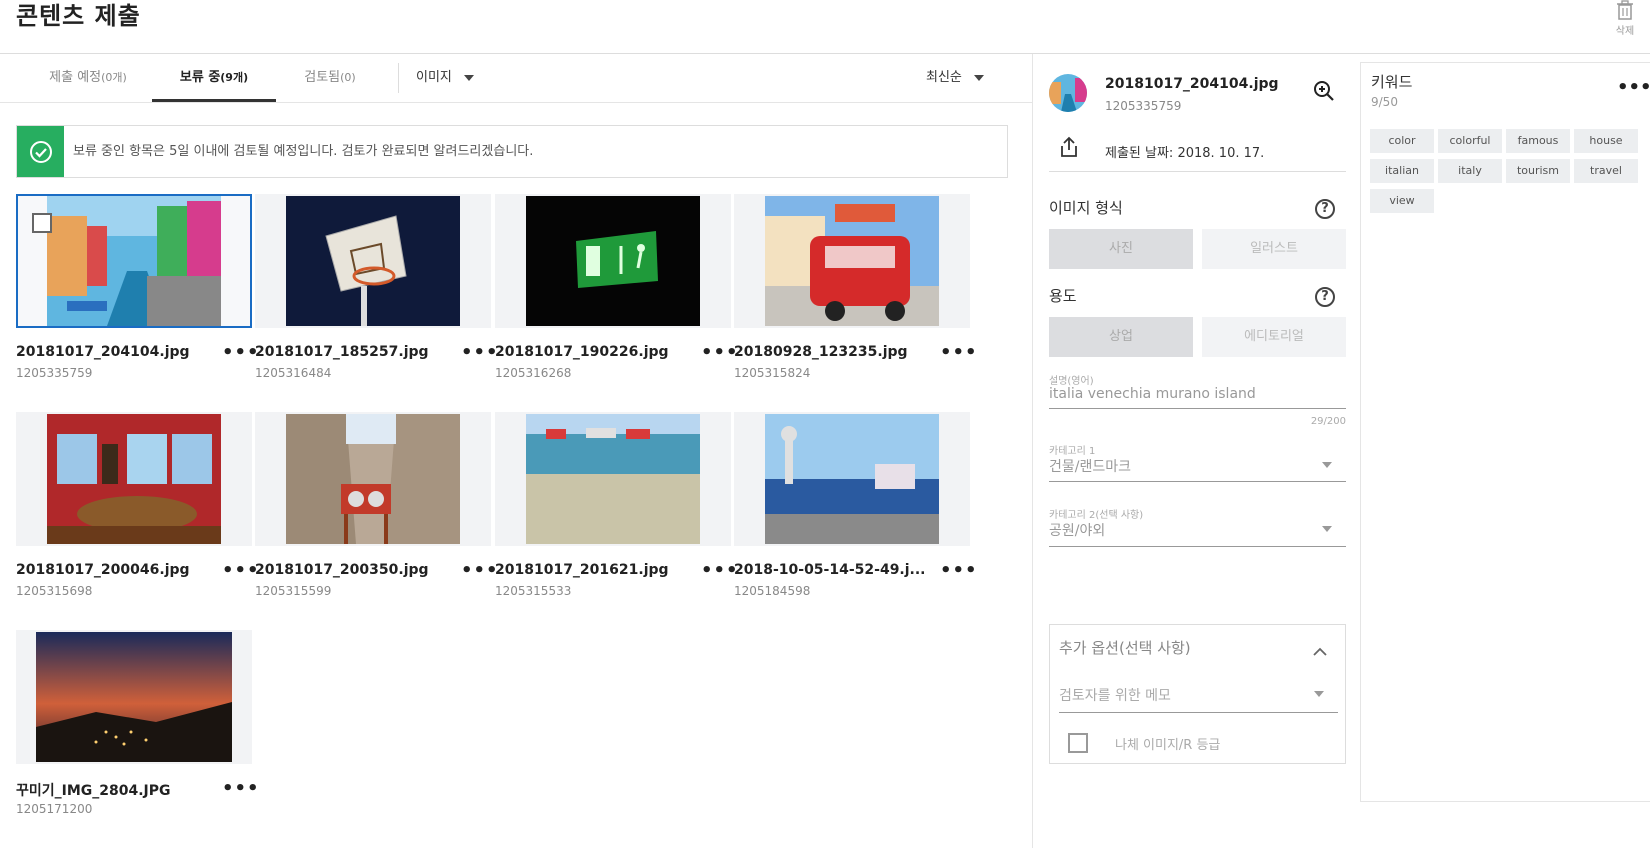 This screenshot has height=848, width=1650. What do you see at coordinates (1274, 337) in the screenshot?
I see `usage-editorial: 에디토리얼` at bounding box center [1274, 337].